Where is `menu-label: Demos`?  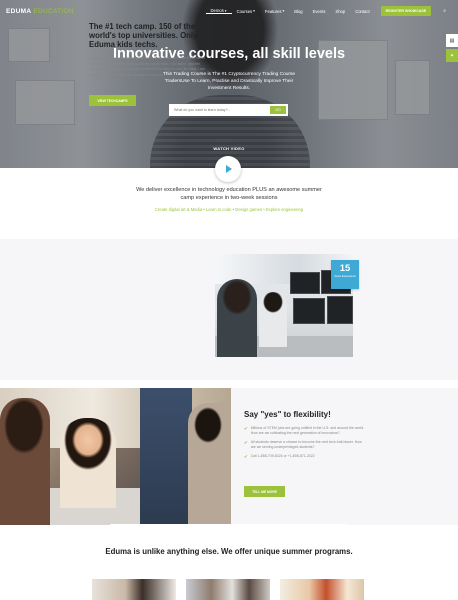
menu-label: Demos is located at coordinates (217, 10).